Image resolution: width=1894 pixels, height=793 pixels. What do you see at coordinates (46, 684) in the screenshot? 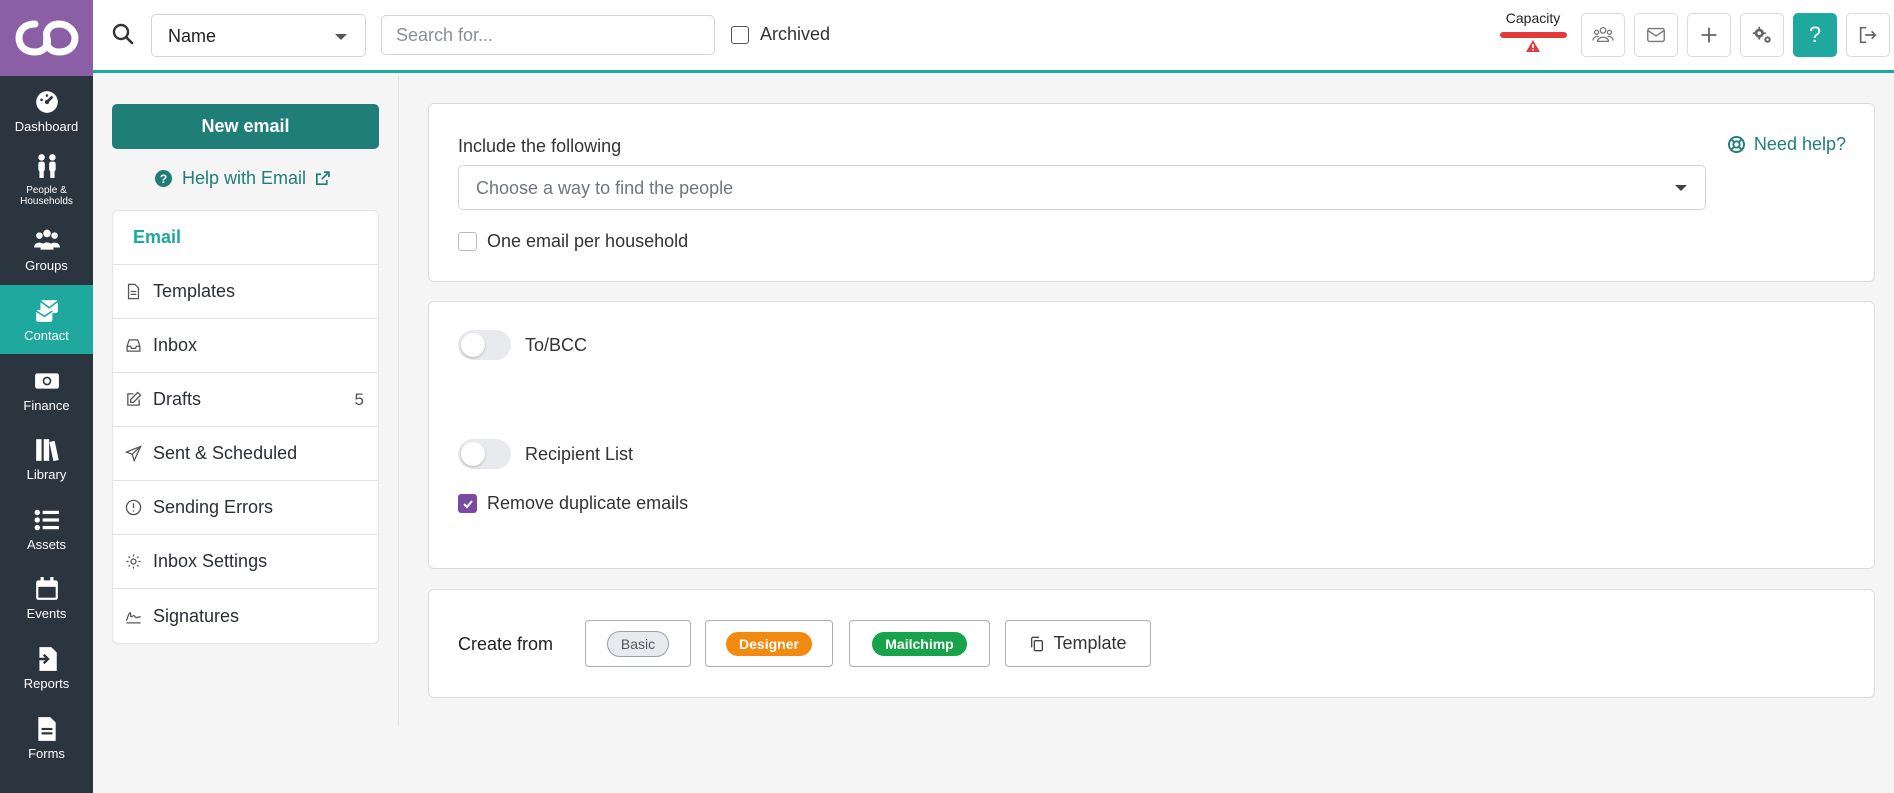
I see `nav-label: Reports` at bounding box center [46, 684].